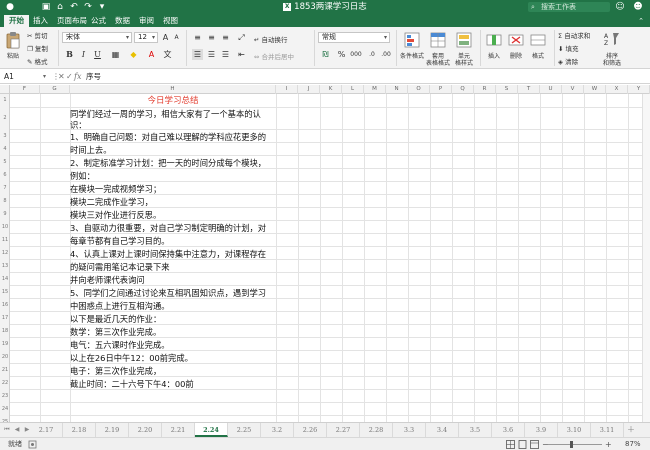  I want to click on text-cell: 1、明确自己问题：对自己难以理解的学科应花更多的, so click(173, 137).